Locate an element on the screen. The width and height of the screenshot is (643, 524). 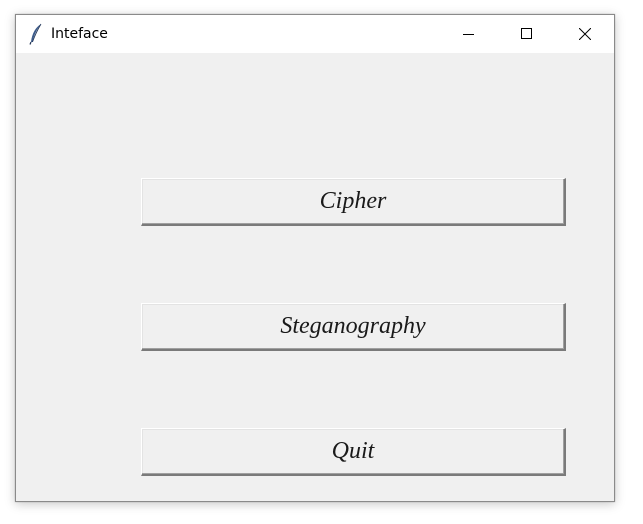
close-icon is located at coordinates (585, 34).